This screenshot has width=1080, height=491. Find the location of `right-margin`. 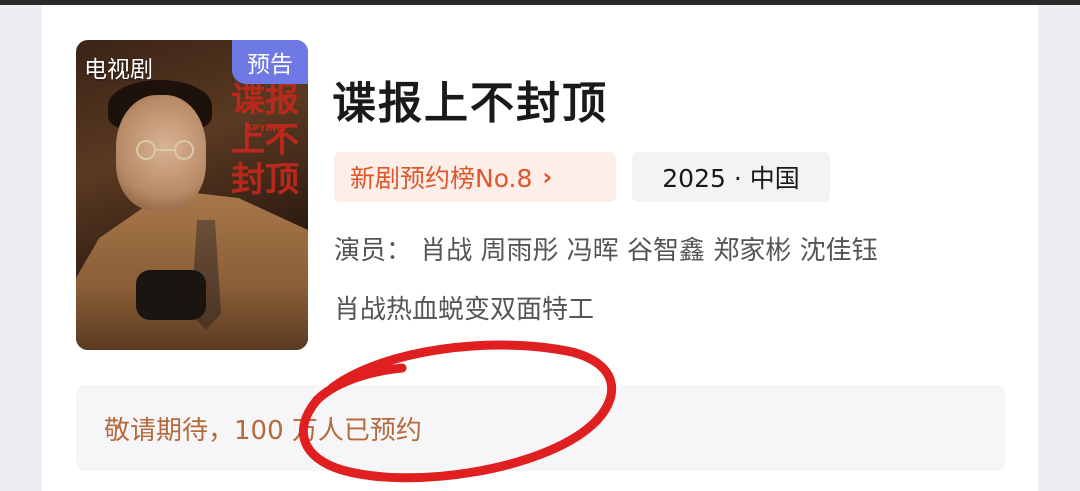

right-margin is located at coordinates (1059, 248).